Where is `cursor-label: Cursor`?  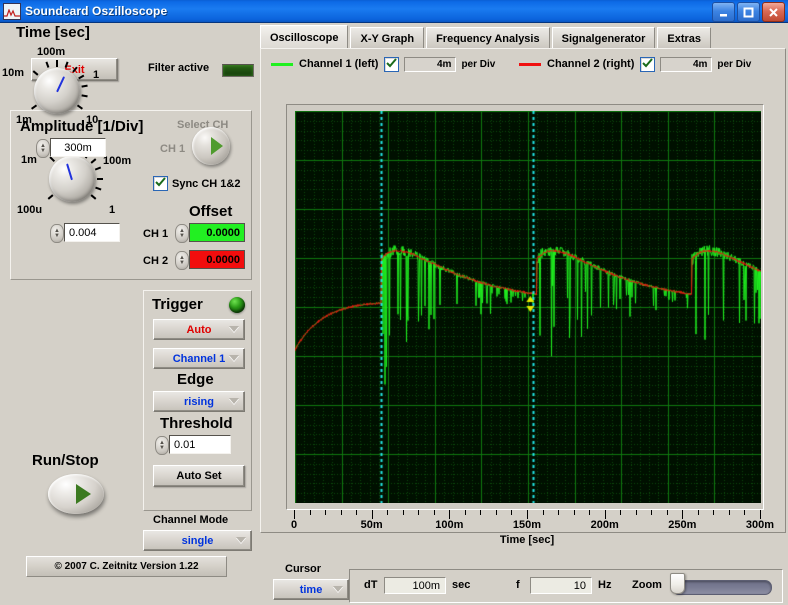 cursor-label: Cursor is located at coordinates (303, 569).